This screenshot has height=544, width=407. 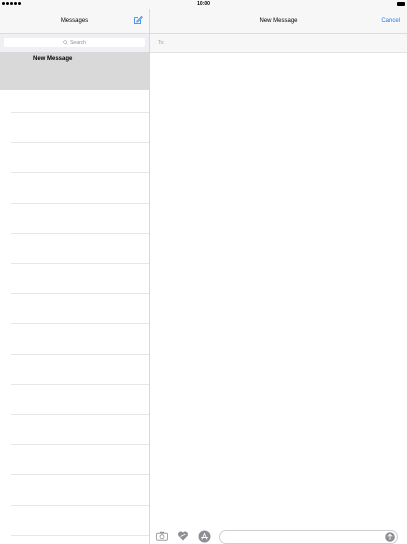 What do you see at coordinates (183, 536) in the screenshot?
I see `digital-touch-heart-icon` at bounding box center [183, 536].